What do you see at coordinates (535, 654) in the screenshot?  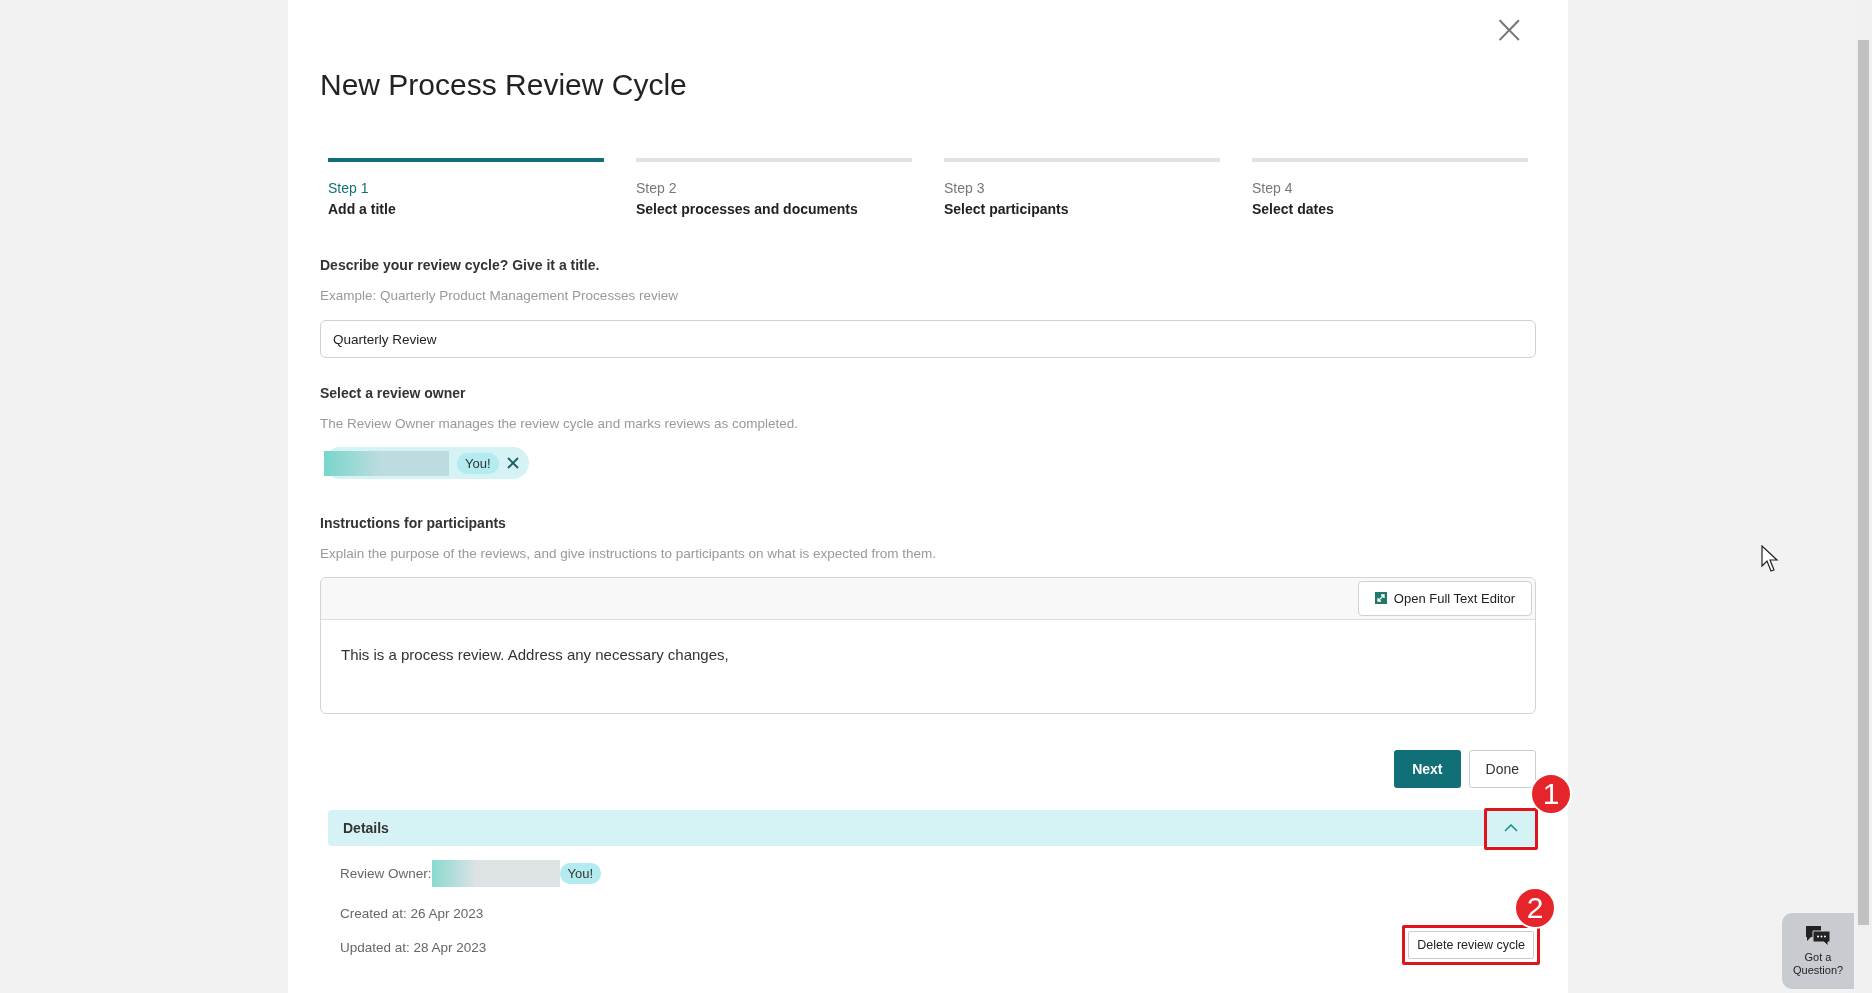 I see `editor-text: This is a process review. Address any necessary changes,` at bounding box center [535, 654].